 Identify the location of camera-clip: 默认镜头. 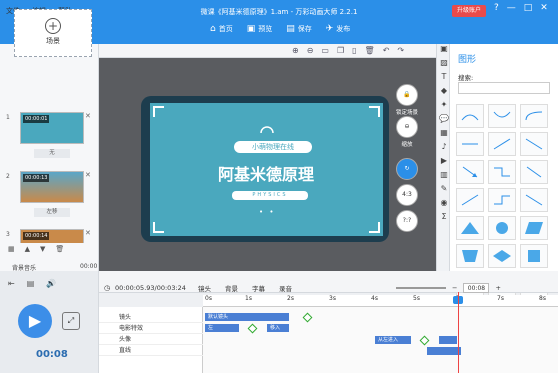
(247, 317).